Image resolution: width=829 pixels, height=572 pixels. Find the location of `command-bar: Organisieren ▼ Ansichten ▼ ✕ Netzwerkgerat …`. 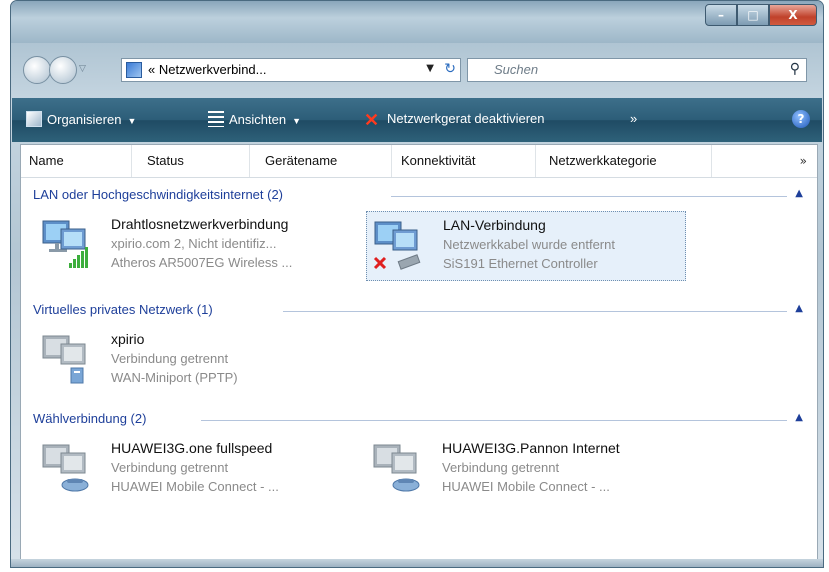

command-bar: Organisieren ▼ Ansichten ▼ ✕ Netzwerkgerat … is located at coordinates (417, 120).